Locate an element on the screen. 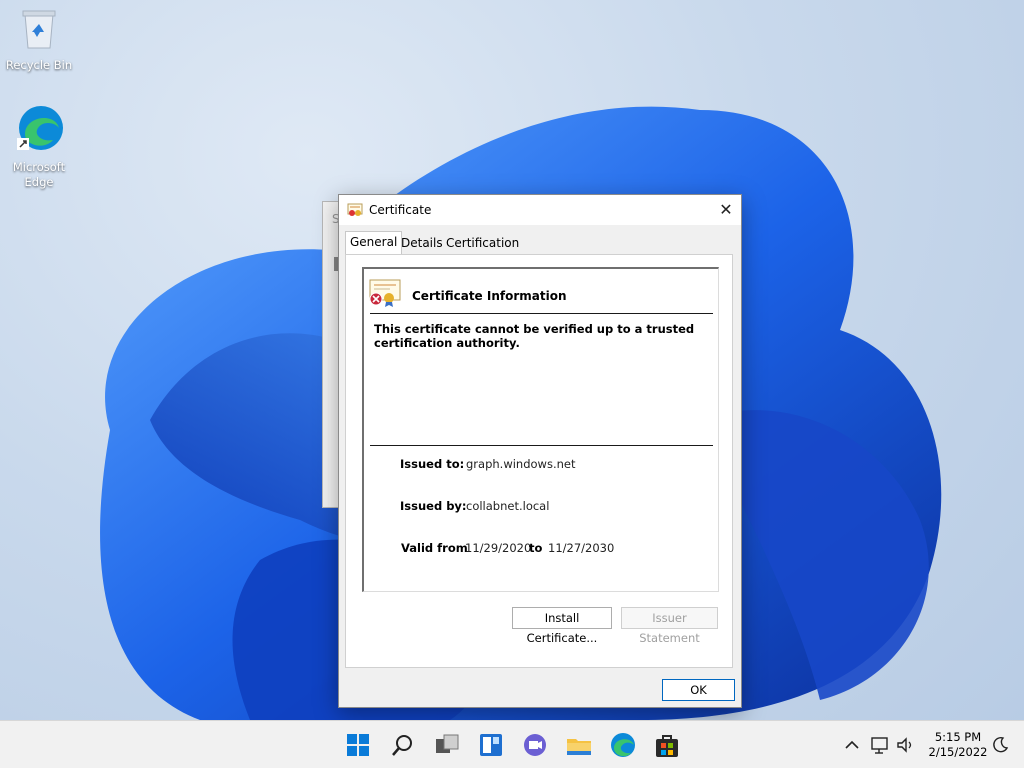 The image size is (1024, 768). issued-by-label: Issued by: is located at coordinates (433, 506).